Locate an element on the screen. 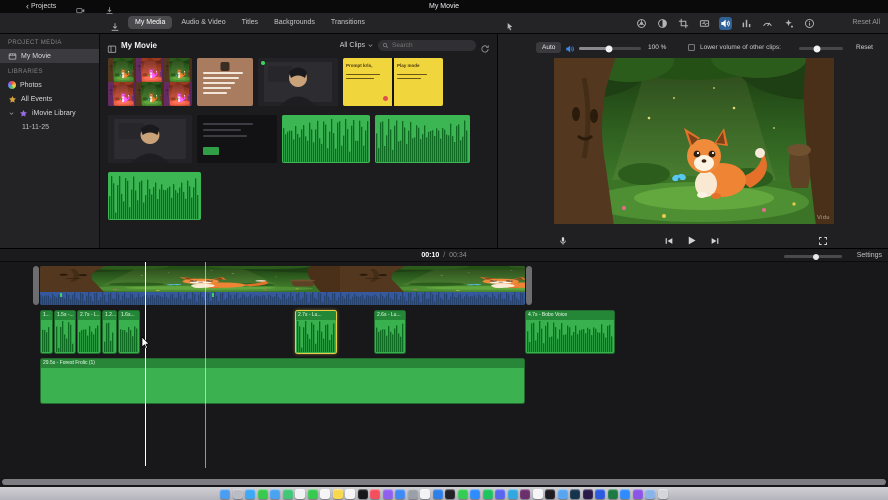 This screenshot has height=500, width=888. color-wheel-tool-button is located at coordinates (641, 23).